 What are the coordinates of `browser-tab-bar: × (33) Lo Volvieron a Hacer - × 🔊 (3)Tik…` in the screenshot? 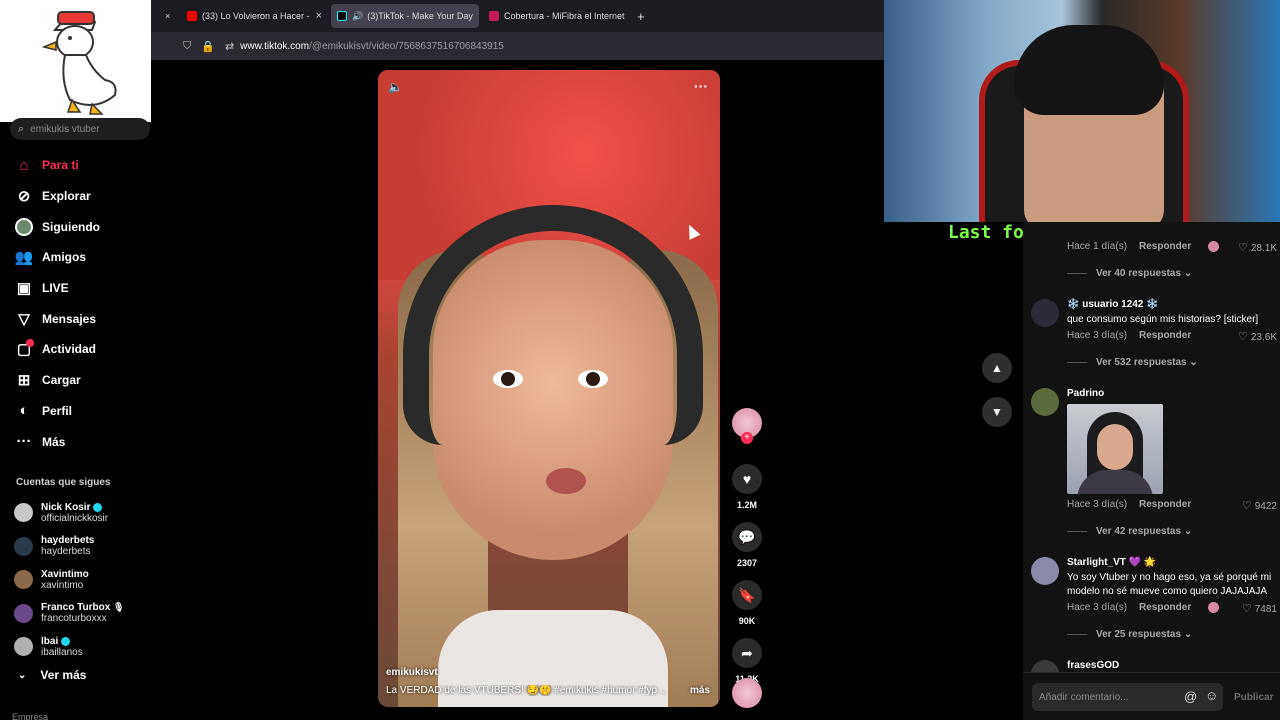 It's located at (517, 16).